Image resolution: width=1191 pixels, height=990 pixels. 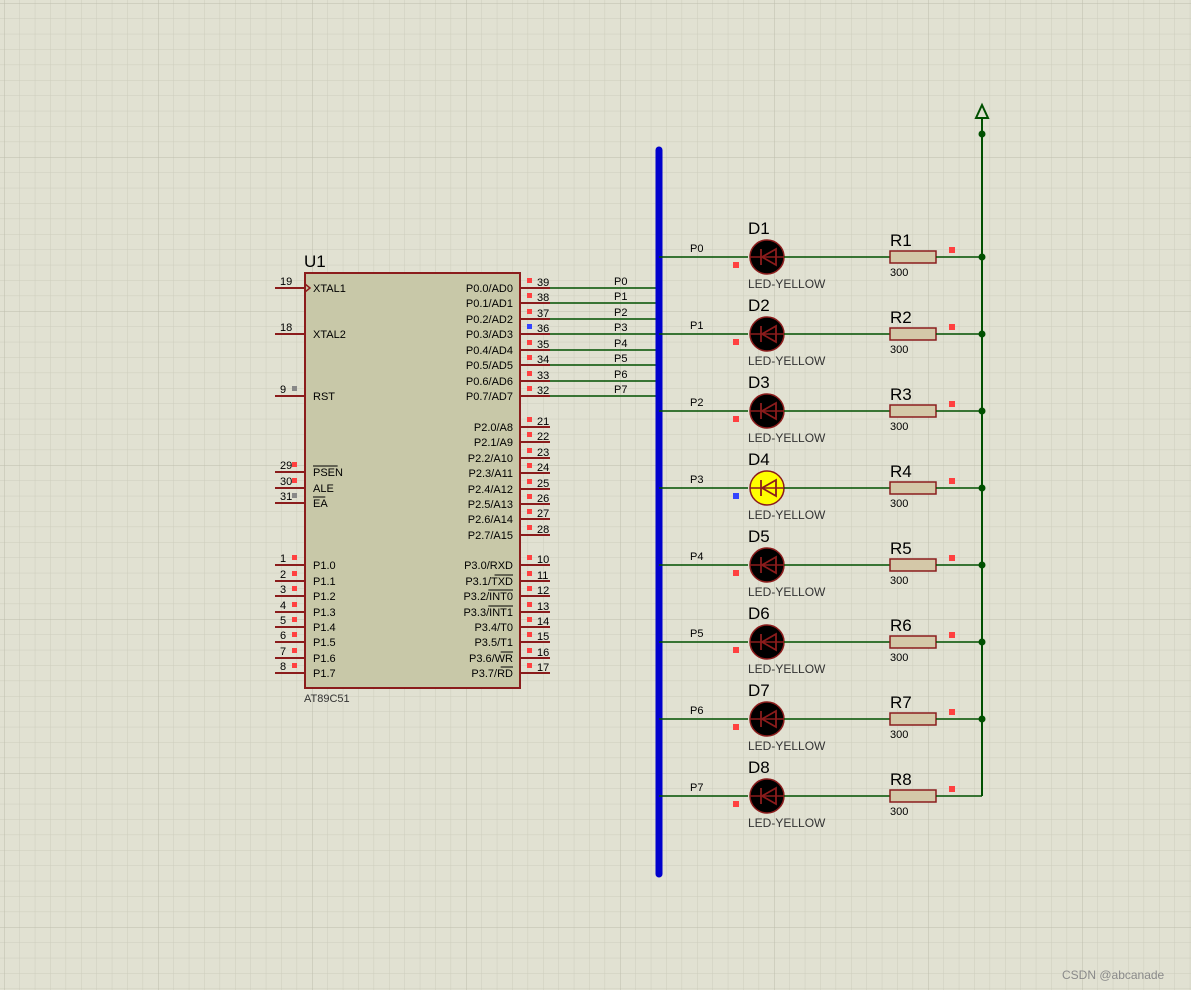 What do you see at coordinates (543, 560) in the screenshot?
I see `pin-number: 10` at bounding box center [543, 560].